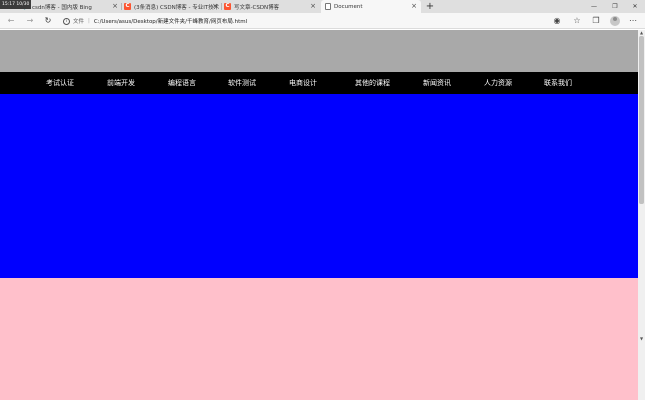 The image size is (645, 400). What do you see at coordinates (79, 22) in the screenshot?
I see `security-label: 文件` at bounding box center [79, 22].